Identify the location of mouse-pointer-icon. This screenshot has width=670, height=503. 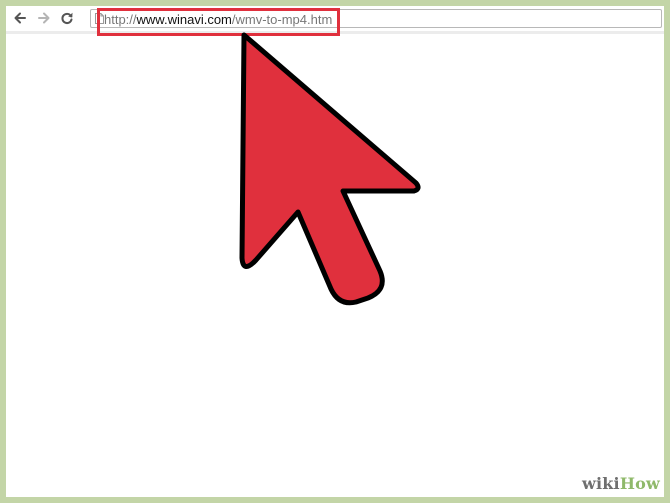
(330, 169).